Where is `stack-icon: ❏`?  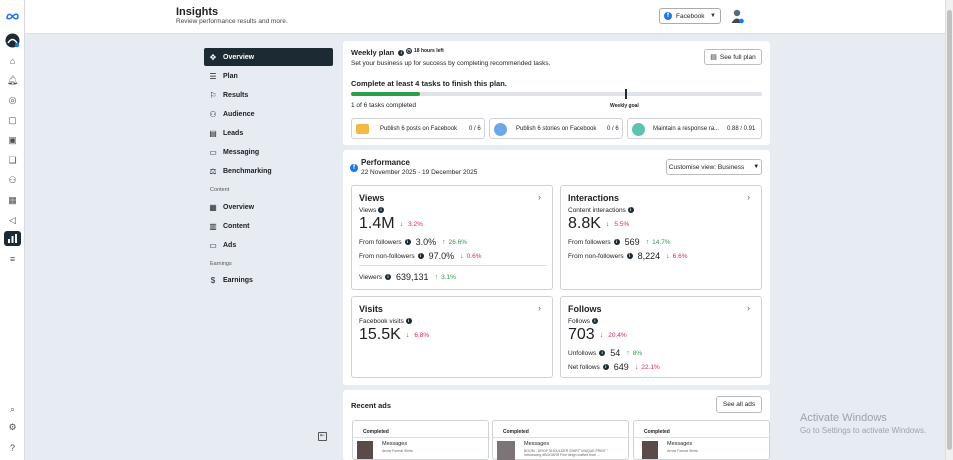
stack-icon: ❏ is located at coordinates (12, 160).